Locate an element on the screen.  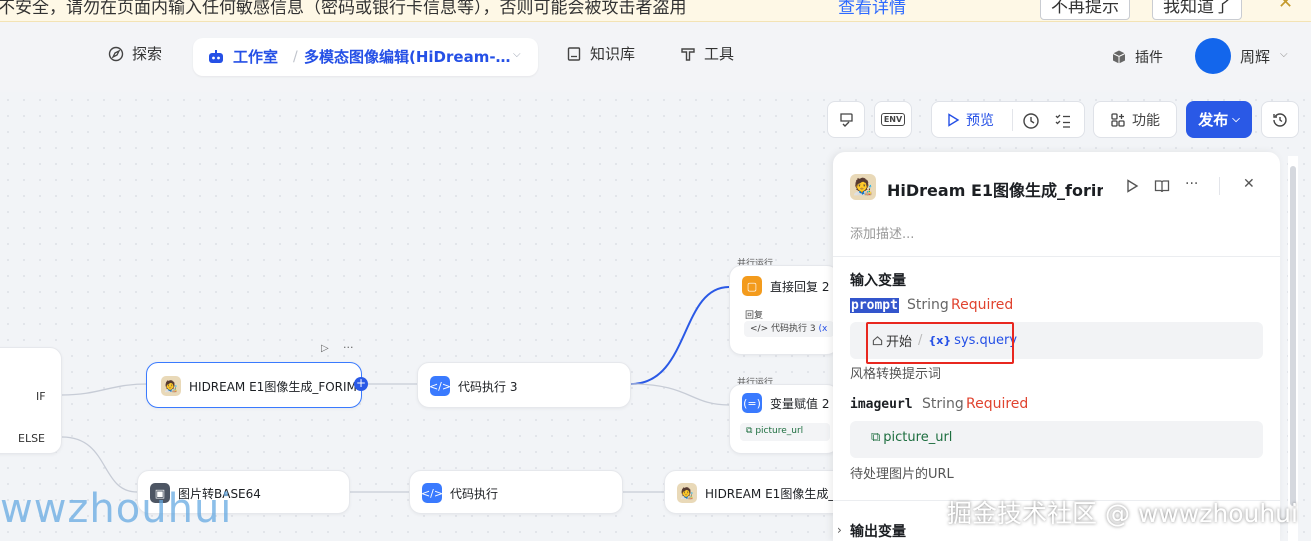
imageurl-value-field: ⧉ picture_url is located at coordinates (1056, 439).